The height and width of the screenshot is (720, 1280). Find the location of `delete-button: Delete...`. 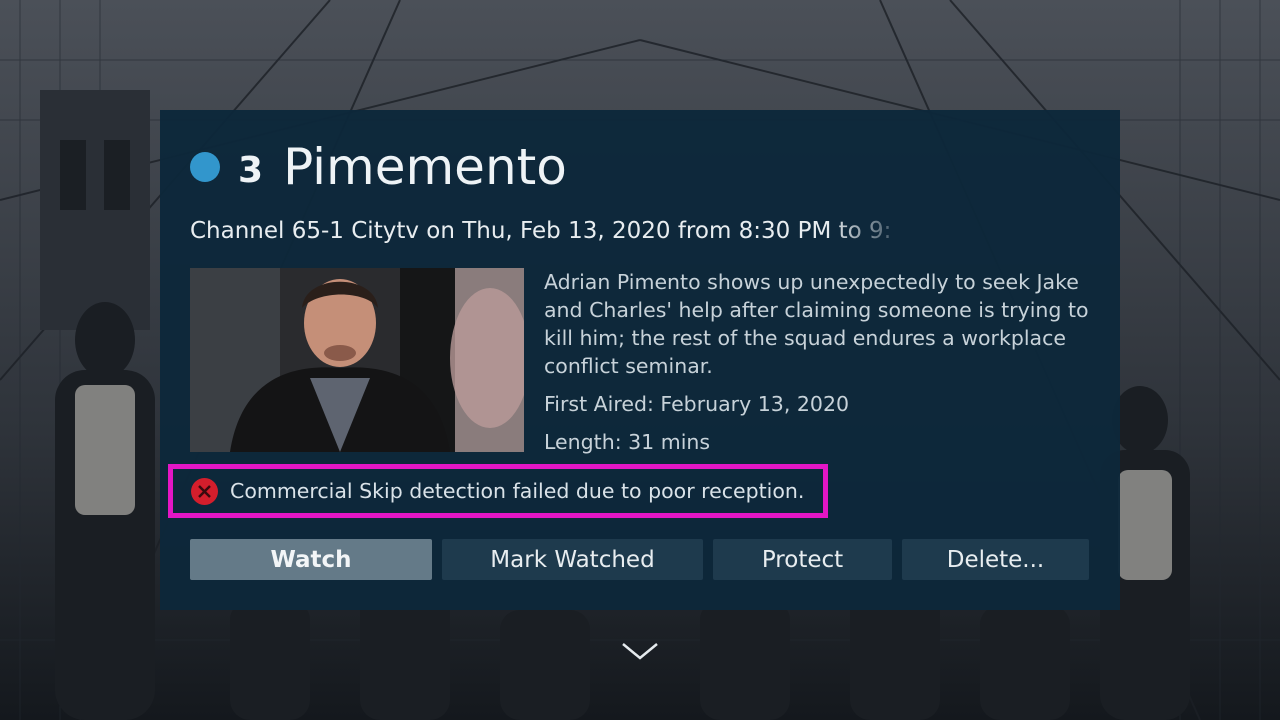

delete-button: Delete... is located at coordinates (995, 559).